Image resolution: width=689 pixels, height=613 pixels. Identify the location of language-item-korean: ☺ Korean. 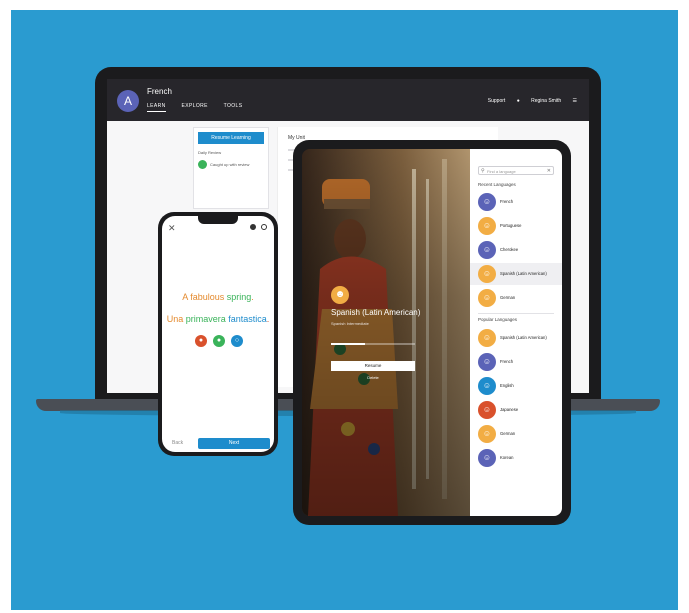
(516, 458).